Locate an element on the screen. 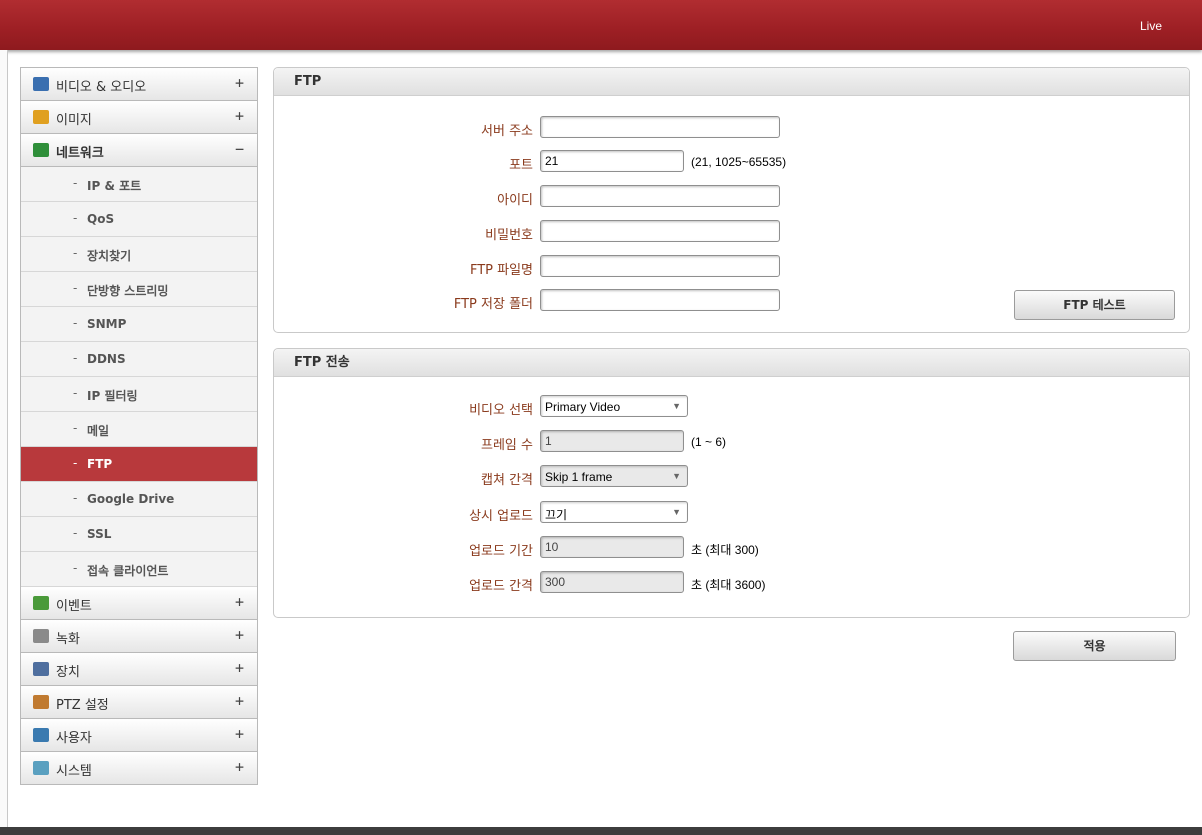 This screenshot has width=1202, height=835. upload-interval-hint: 초 (최대 3600) is located at coordinates (728, 585).